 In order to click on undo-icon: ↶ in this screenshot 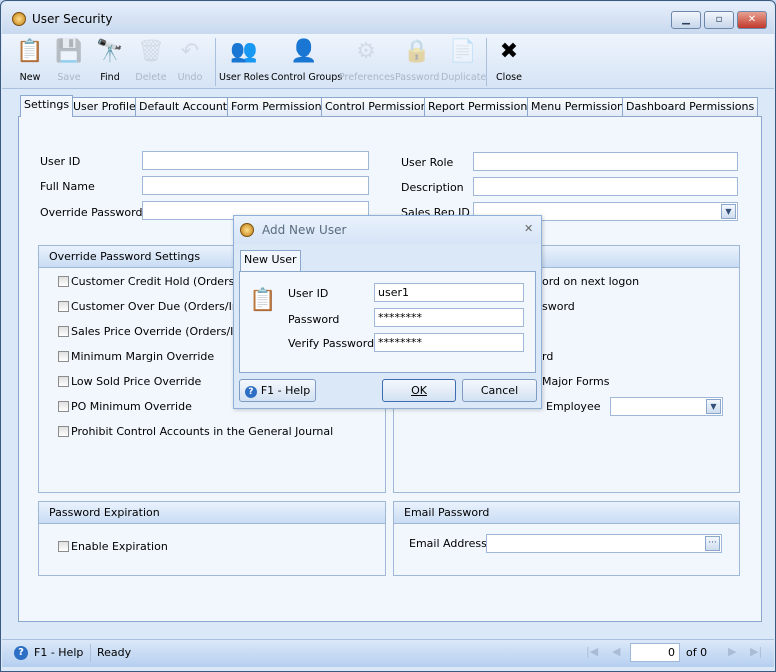, I will do `click(190, 51)`.